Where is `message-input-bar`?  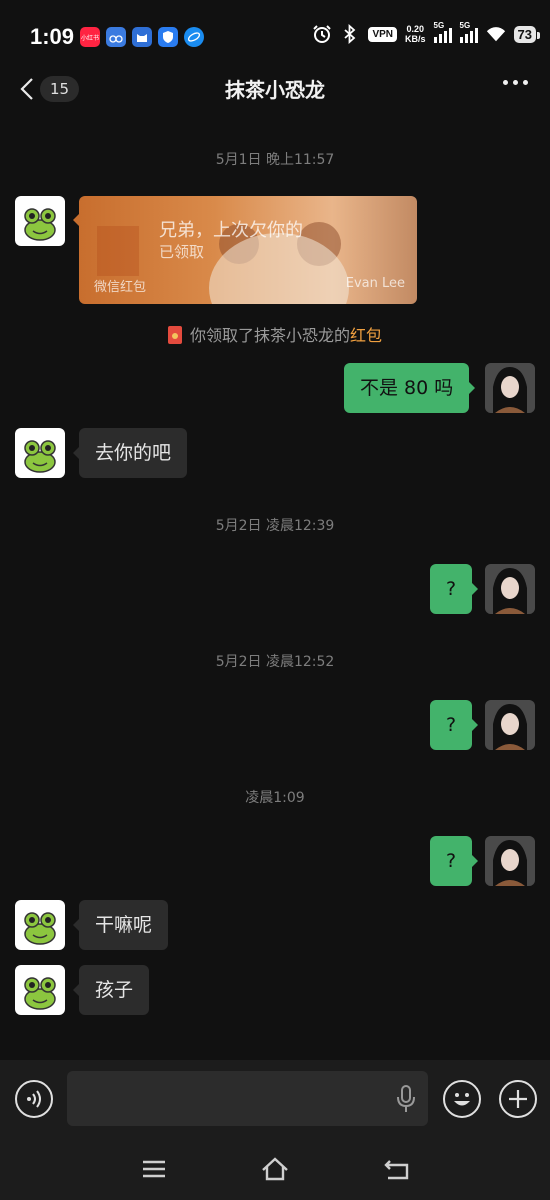
message-input-bar is located at coordinates (275, 1100).